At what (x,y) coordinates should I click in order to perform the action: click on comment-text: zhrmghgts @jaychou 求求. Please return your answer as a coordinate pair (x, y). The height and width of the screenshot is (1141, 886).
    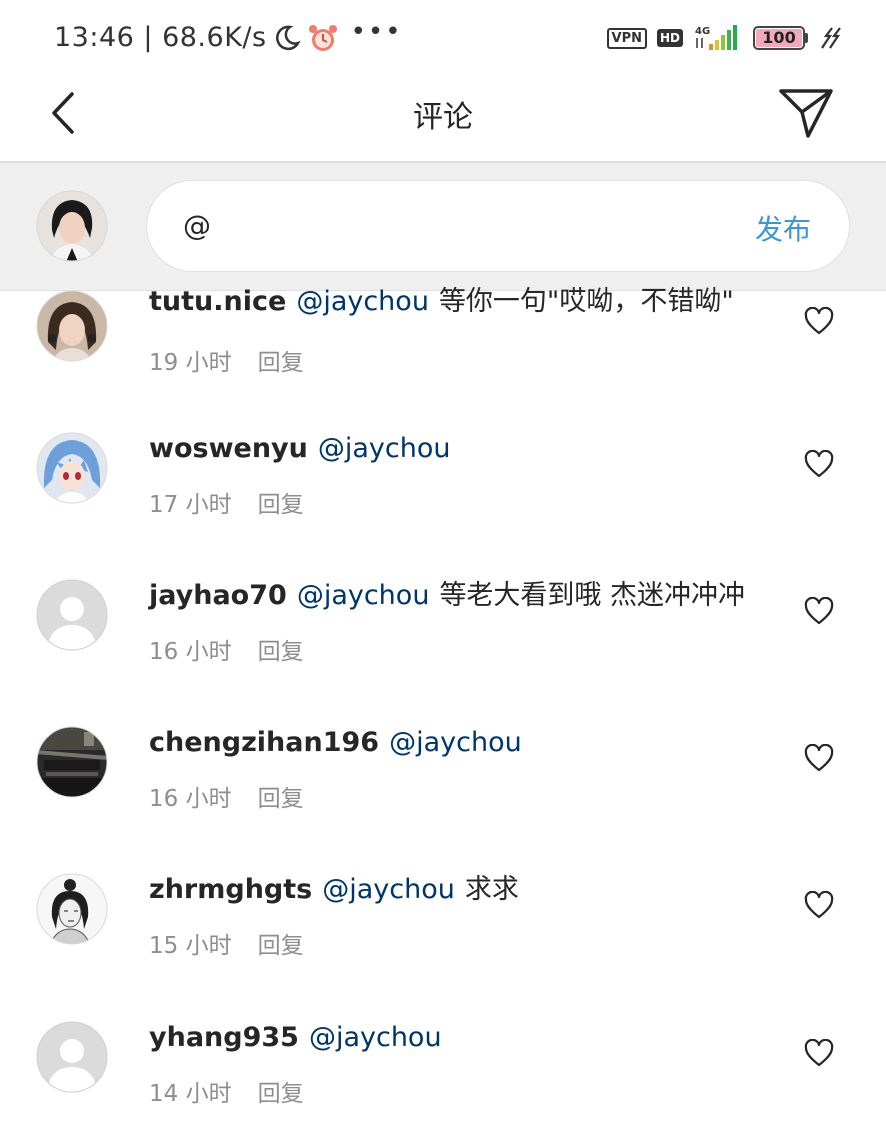
    Looking at the image, I should click on (334, 890).